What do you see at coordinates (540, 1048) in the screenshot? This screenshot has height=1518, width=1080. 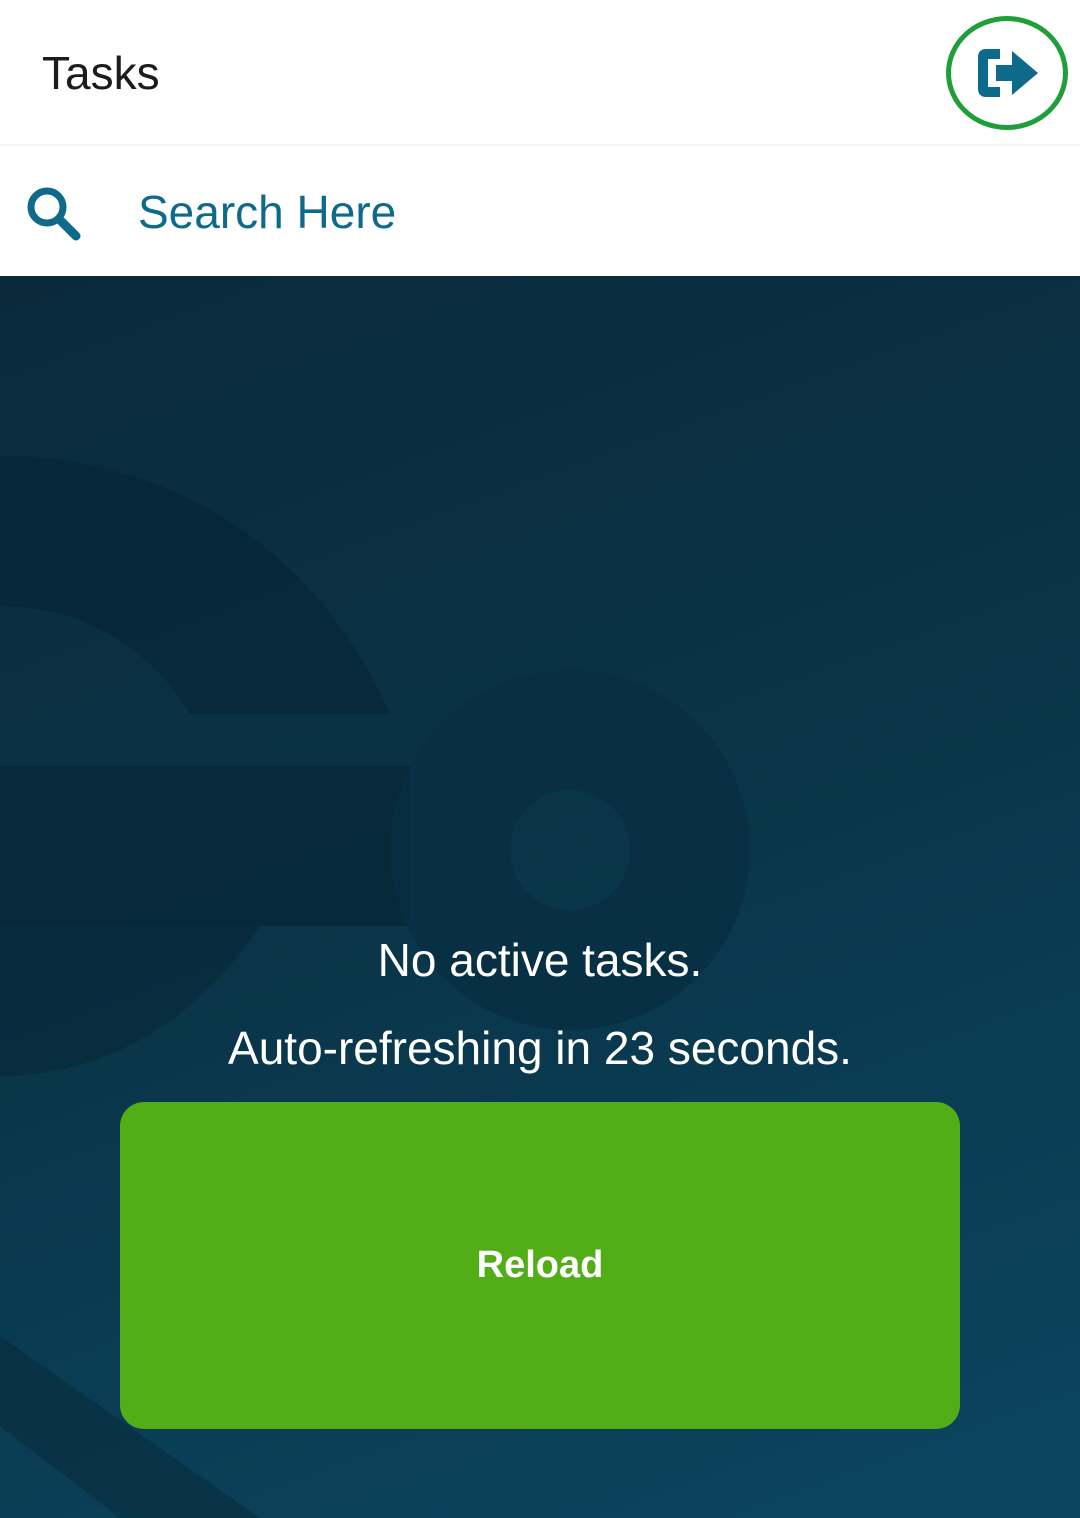 I see `auto-refresh-countdown: Auto-refreshing in 23 seconds.` at bounding box center [540, 1048].